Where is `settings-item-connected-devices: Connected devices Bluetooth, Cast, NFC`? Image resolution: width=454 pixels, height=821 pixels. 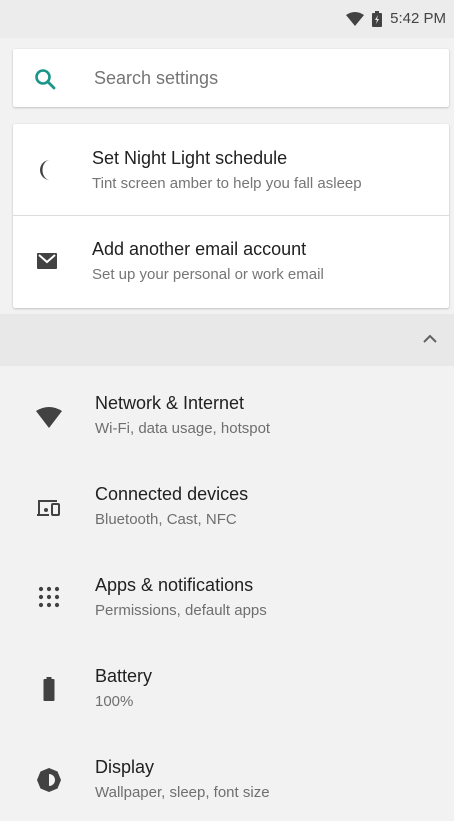 settings-item-connected-devices: Connected devices Bluetooth, Cast, NFC is located at coordinates (227, 502).